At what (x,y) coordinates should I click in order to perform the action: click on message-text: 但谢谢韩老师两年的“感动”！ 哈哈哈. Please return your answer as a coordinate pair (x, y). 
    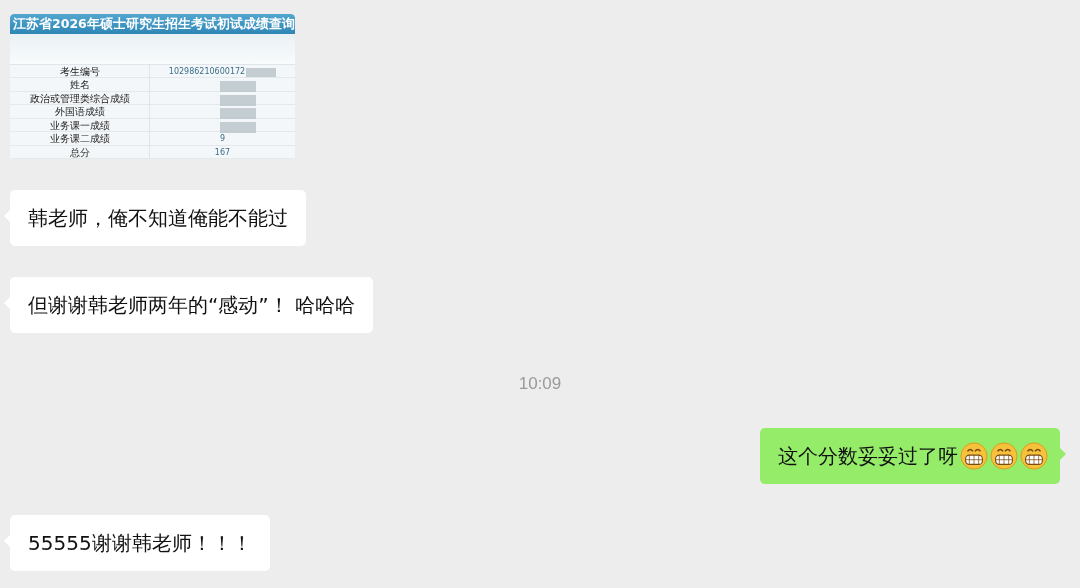
    Looking at the image, I should click on (192, 305).